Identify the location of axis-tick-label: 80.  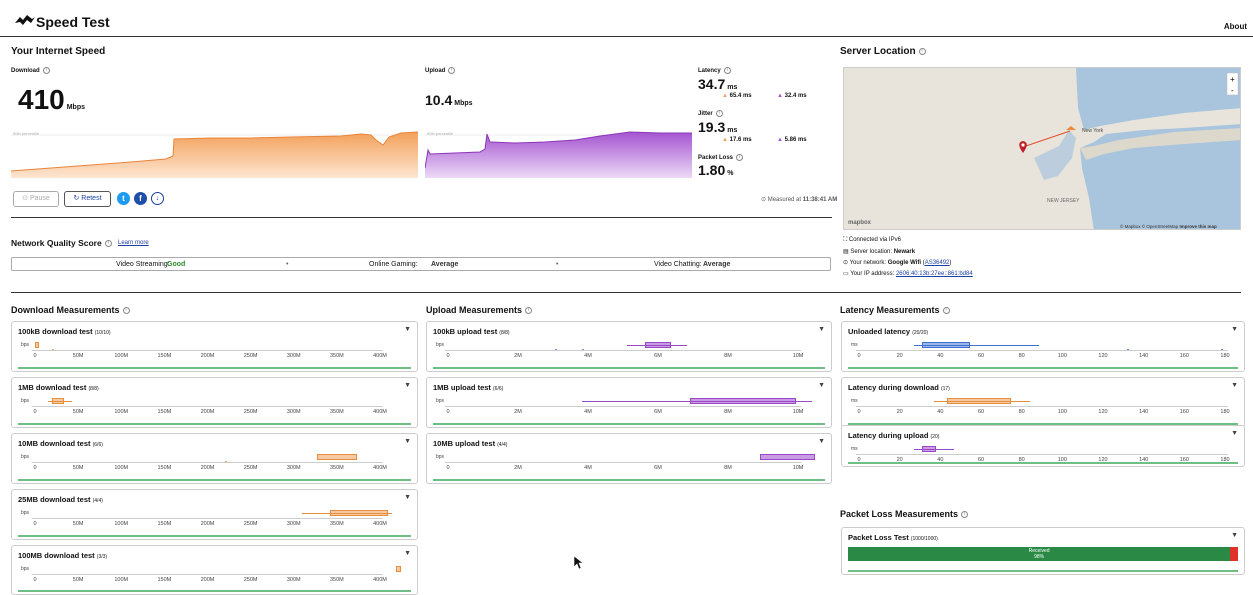
(1021, 412).